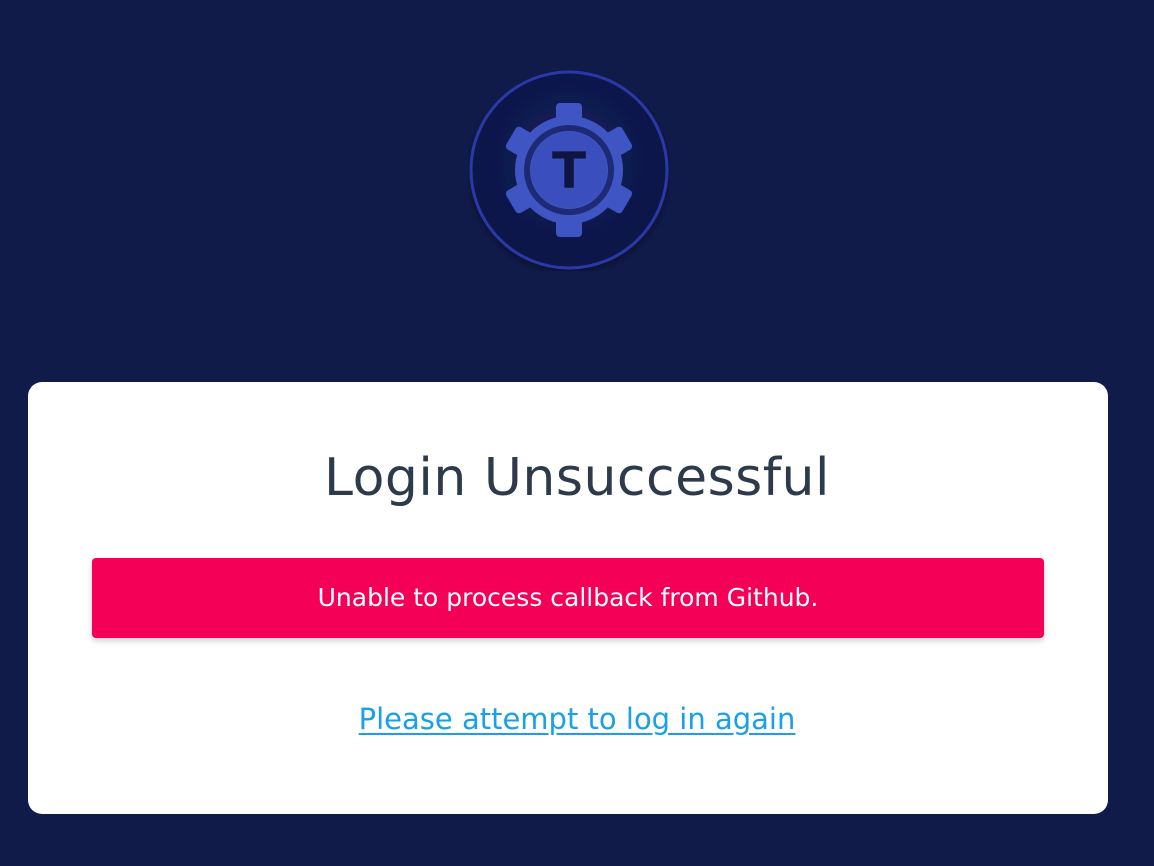 This screenshot has width=1154, height=866. What do you see at coordinates (568, 598) in the screenshot?
I see `error-banner: Unable to process callback from Github.` at bounding box center [568, 598].